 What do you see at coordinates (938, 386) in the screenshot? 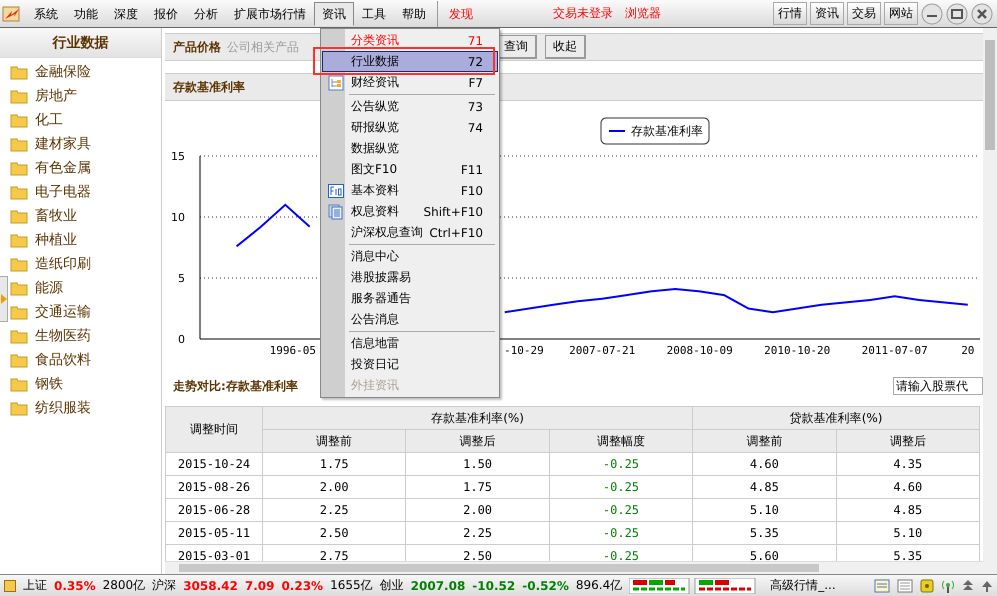
I see `stock-code-input: 请输入股票代` at bounding box center [938, 386].